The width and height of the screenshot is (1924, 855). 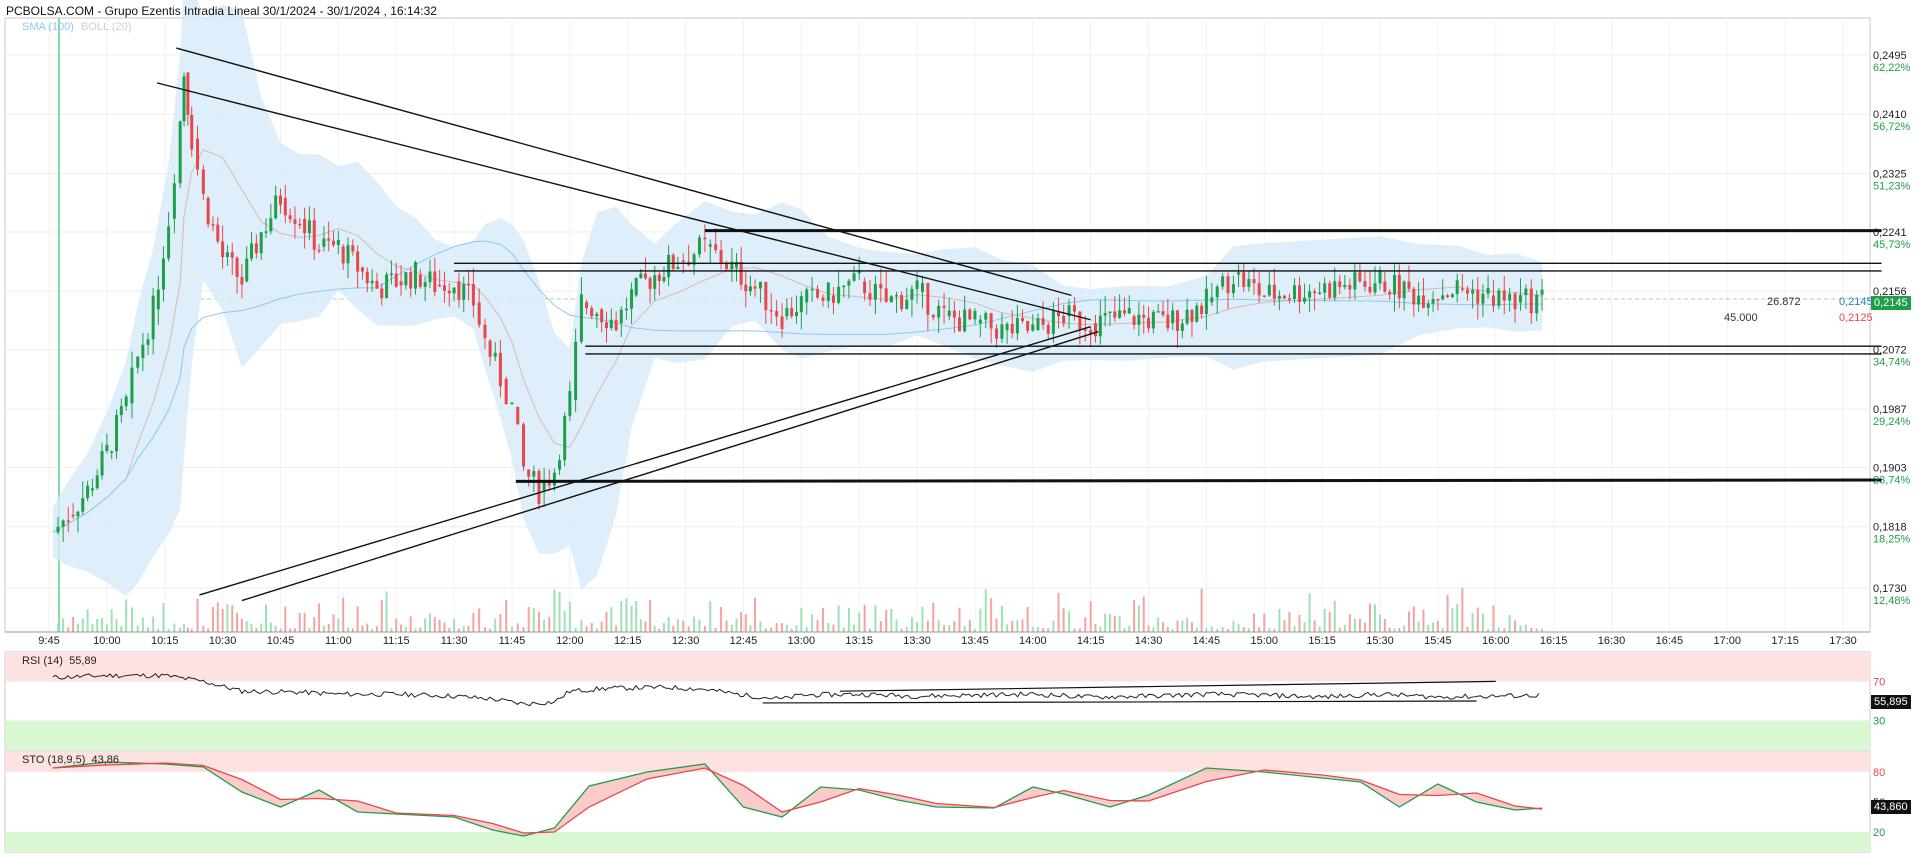 What do you see at coordinates (1890, 115) in the screenshot?
I see `price-tick-label: 0,2410` at bounding box center [1890, 115].